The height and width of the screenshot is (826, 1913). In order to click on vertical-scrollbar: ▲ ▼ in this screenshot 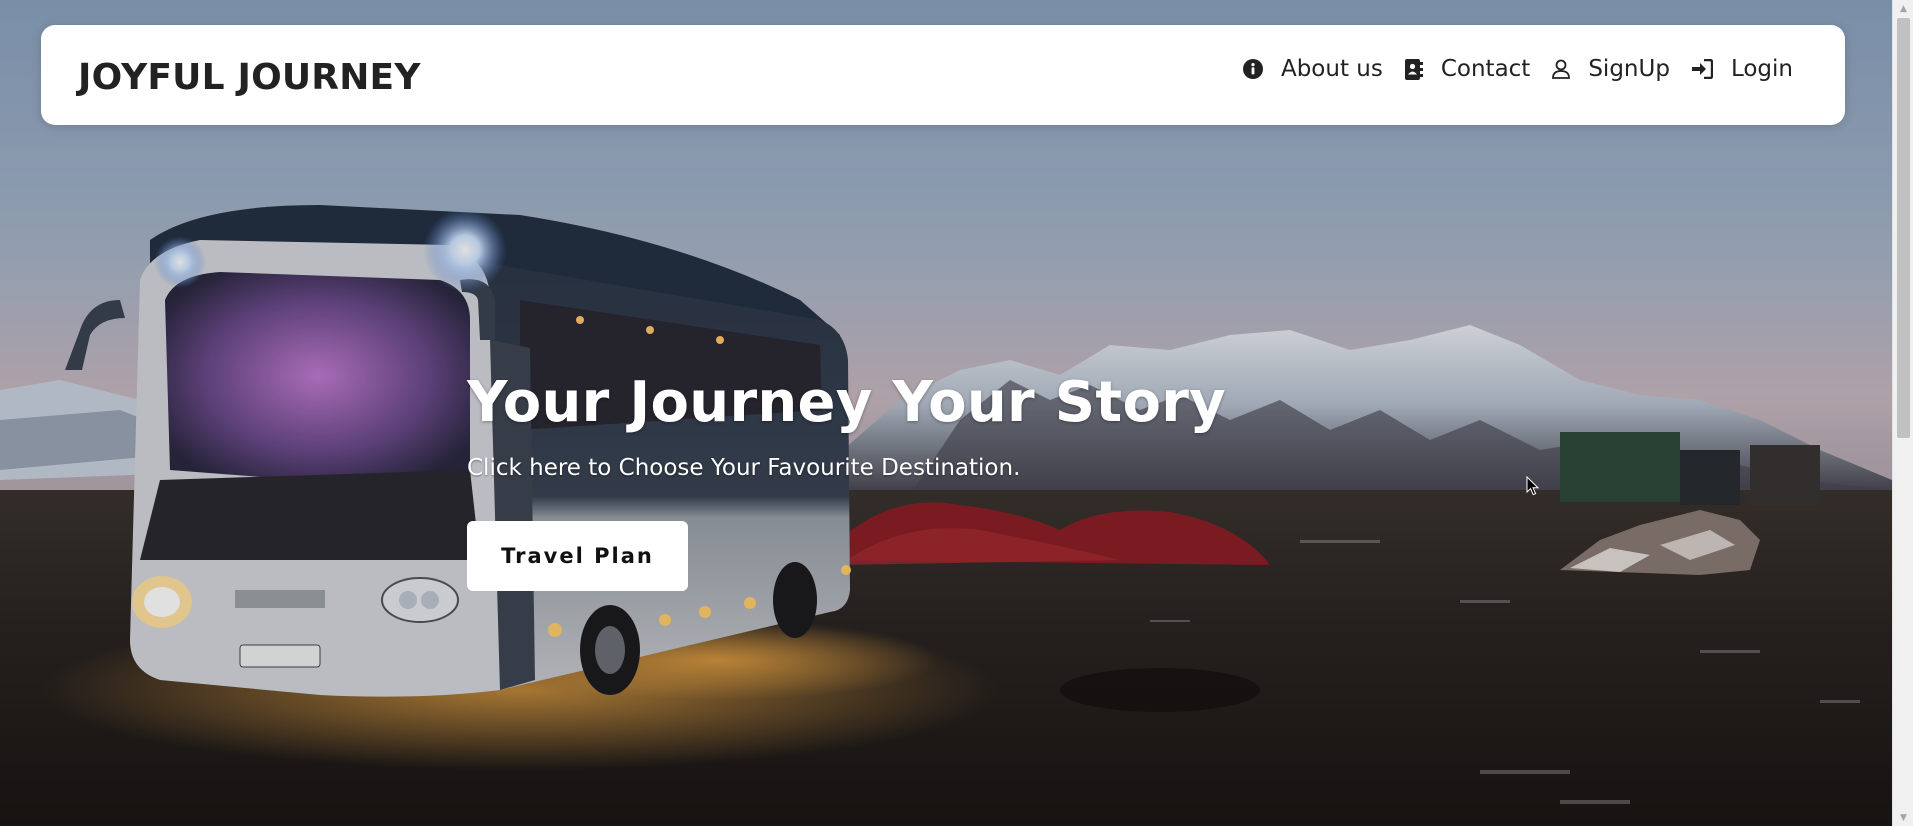, I will do `click(1902, 413)`.